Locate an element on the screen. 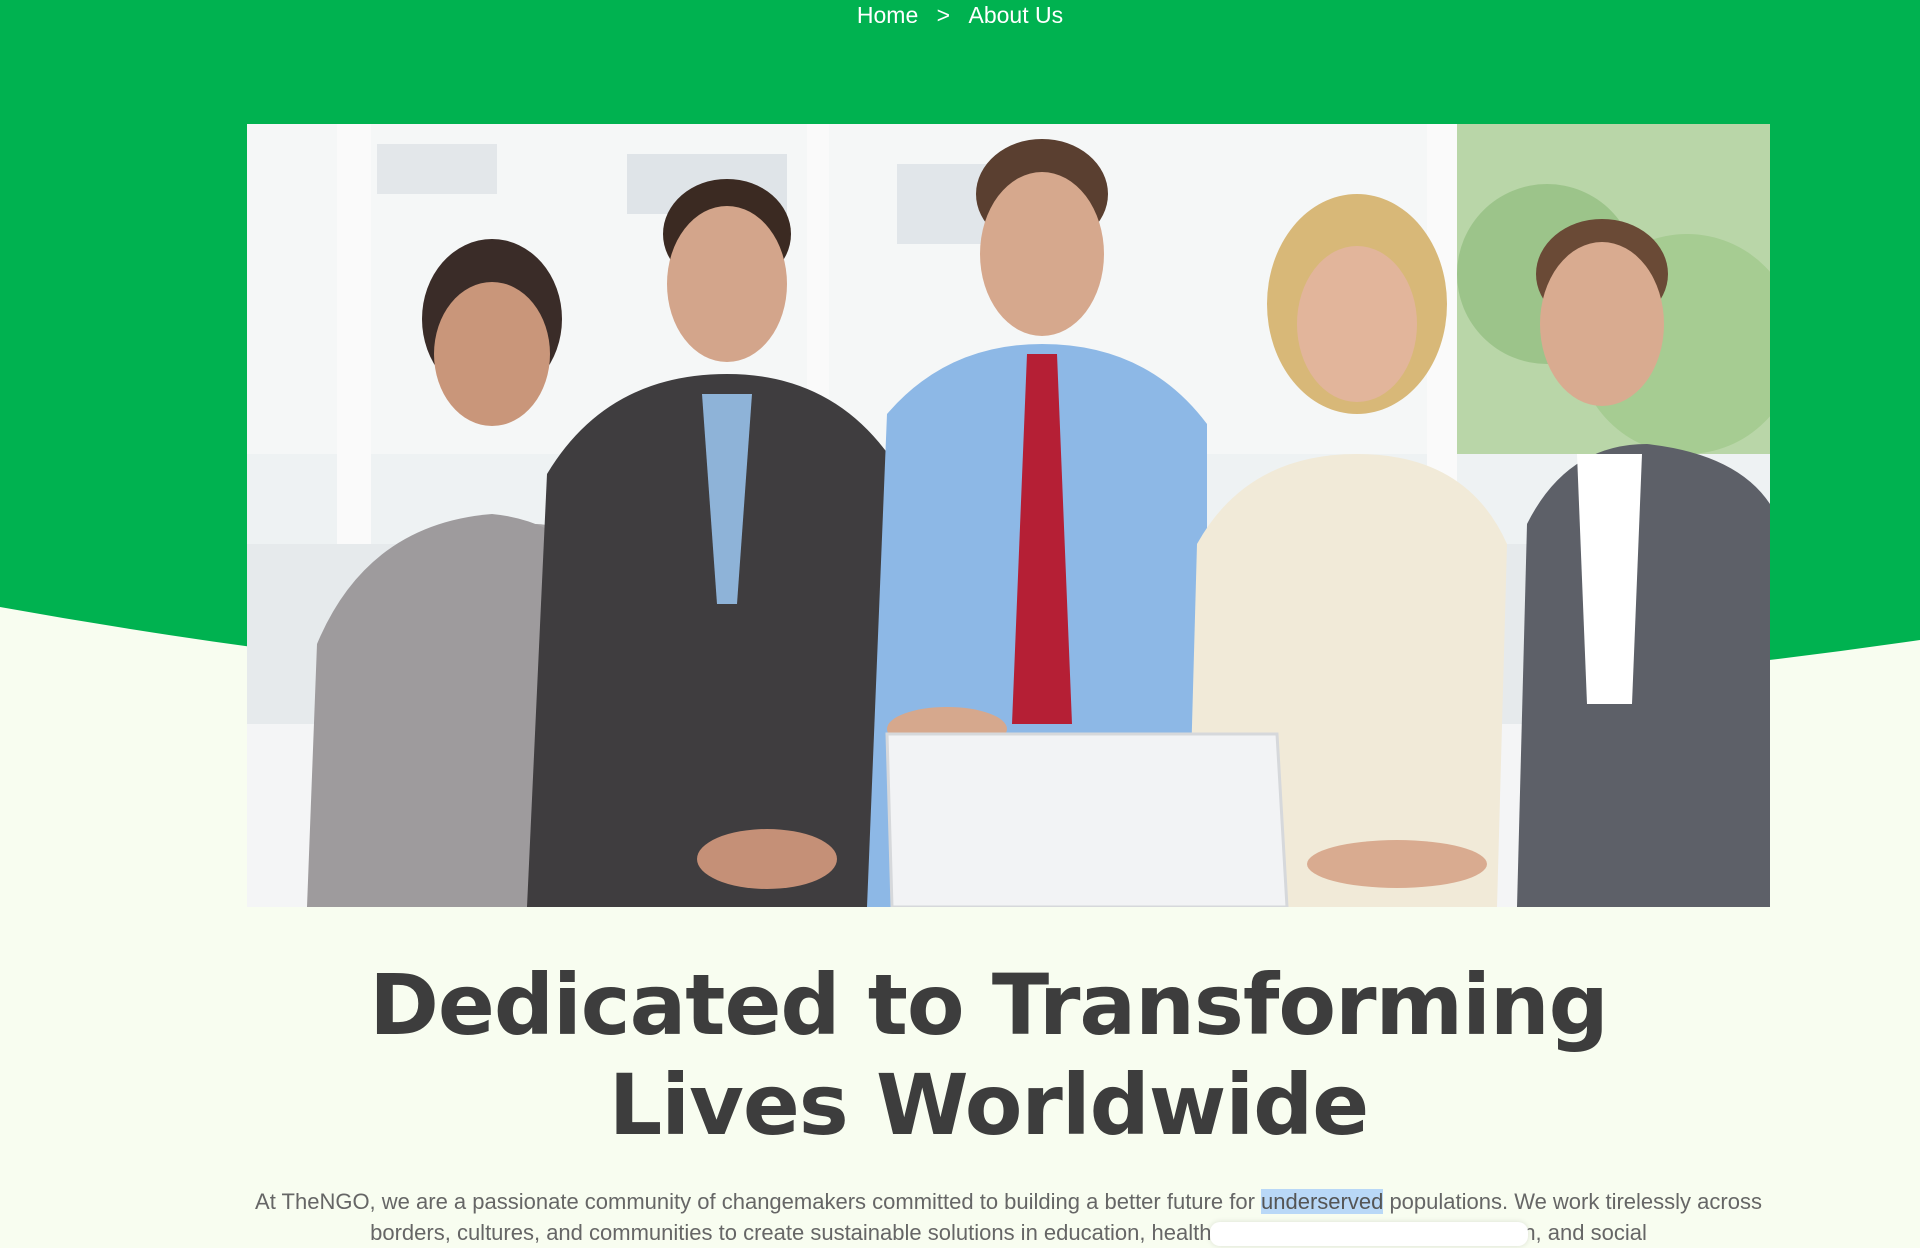 The image size is (1920, 1248). selection-toolbar is located at coordinates (1369, 1234).